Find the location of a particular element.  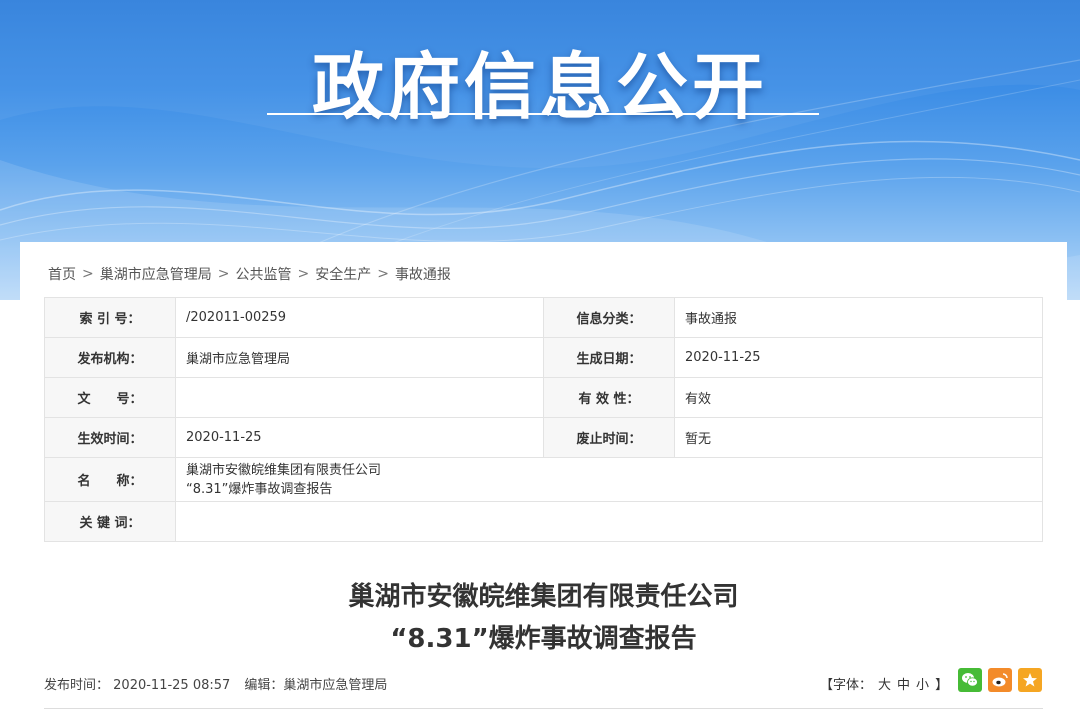

font-size-small-button: 小 is located at coordinates (922, 683).